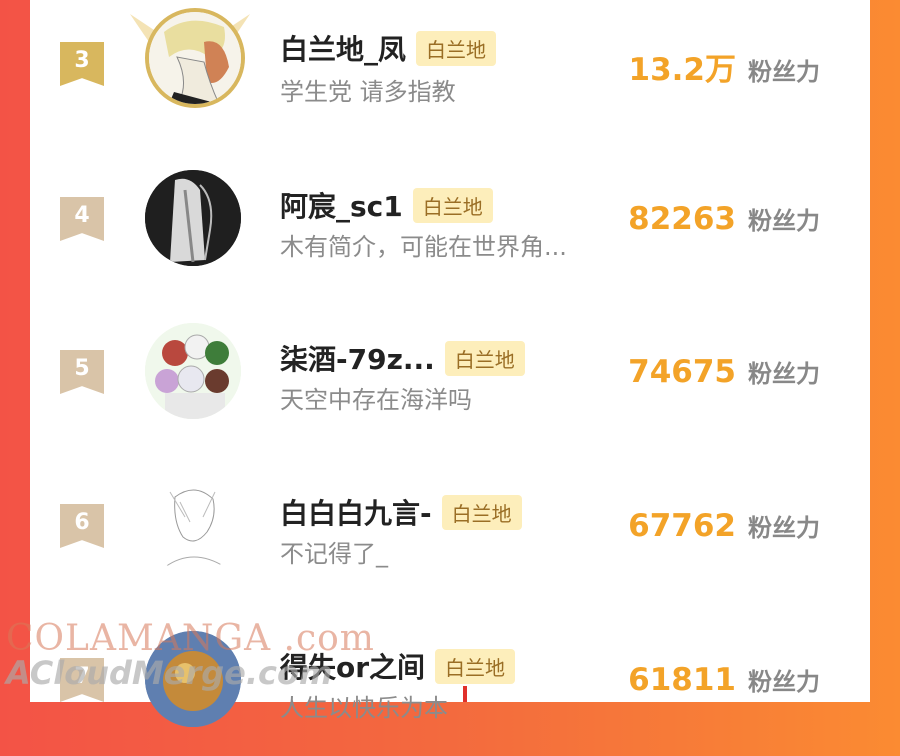  I want to click on fan-power: 82263 粉丝力, so click(724, 219).